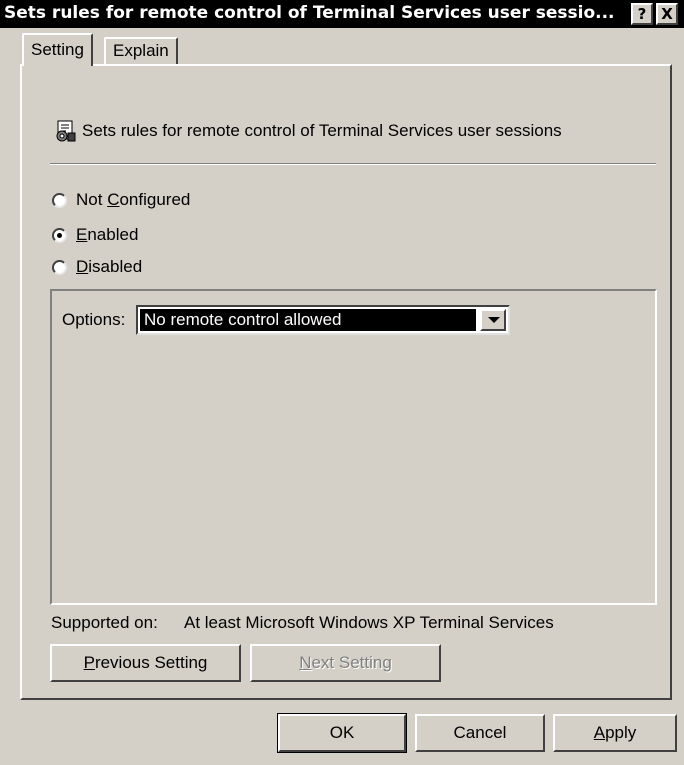 The height and width of the screenshot is (765, 684). What do you see at coordinates (667, 14) in the screenshot?
I see `close-button: X` at bounding box center [667, 14].